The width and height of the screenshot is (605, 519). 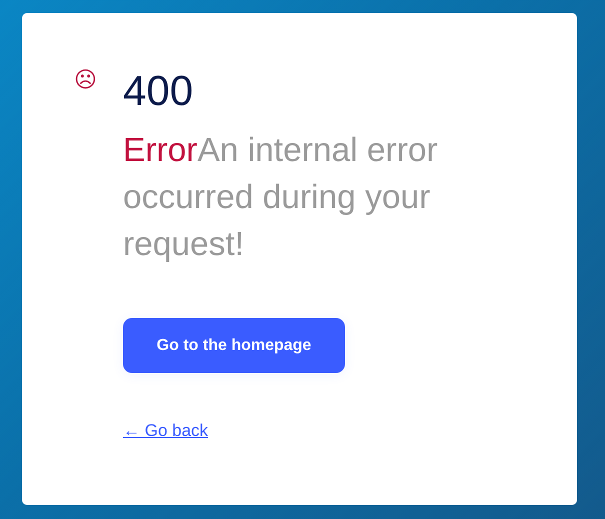 I want to click on sad-face-icon: ☹, so click(x=85, y=80).